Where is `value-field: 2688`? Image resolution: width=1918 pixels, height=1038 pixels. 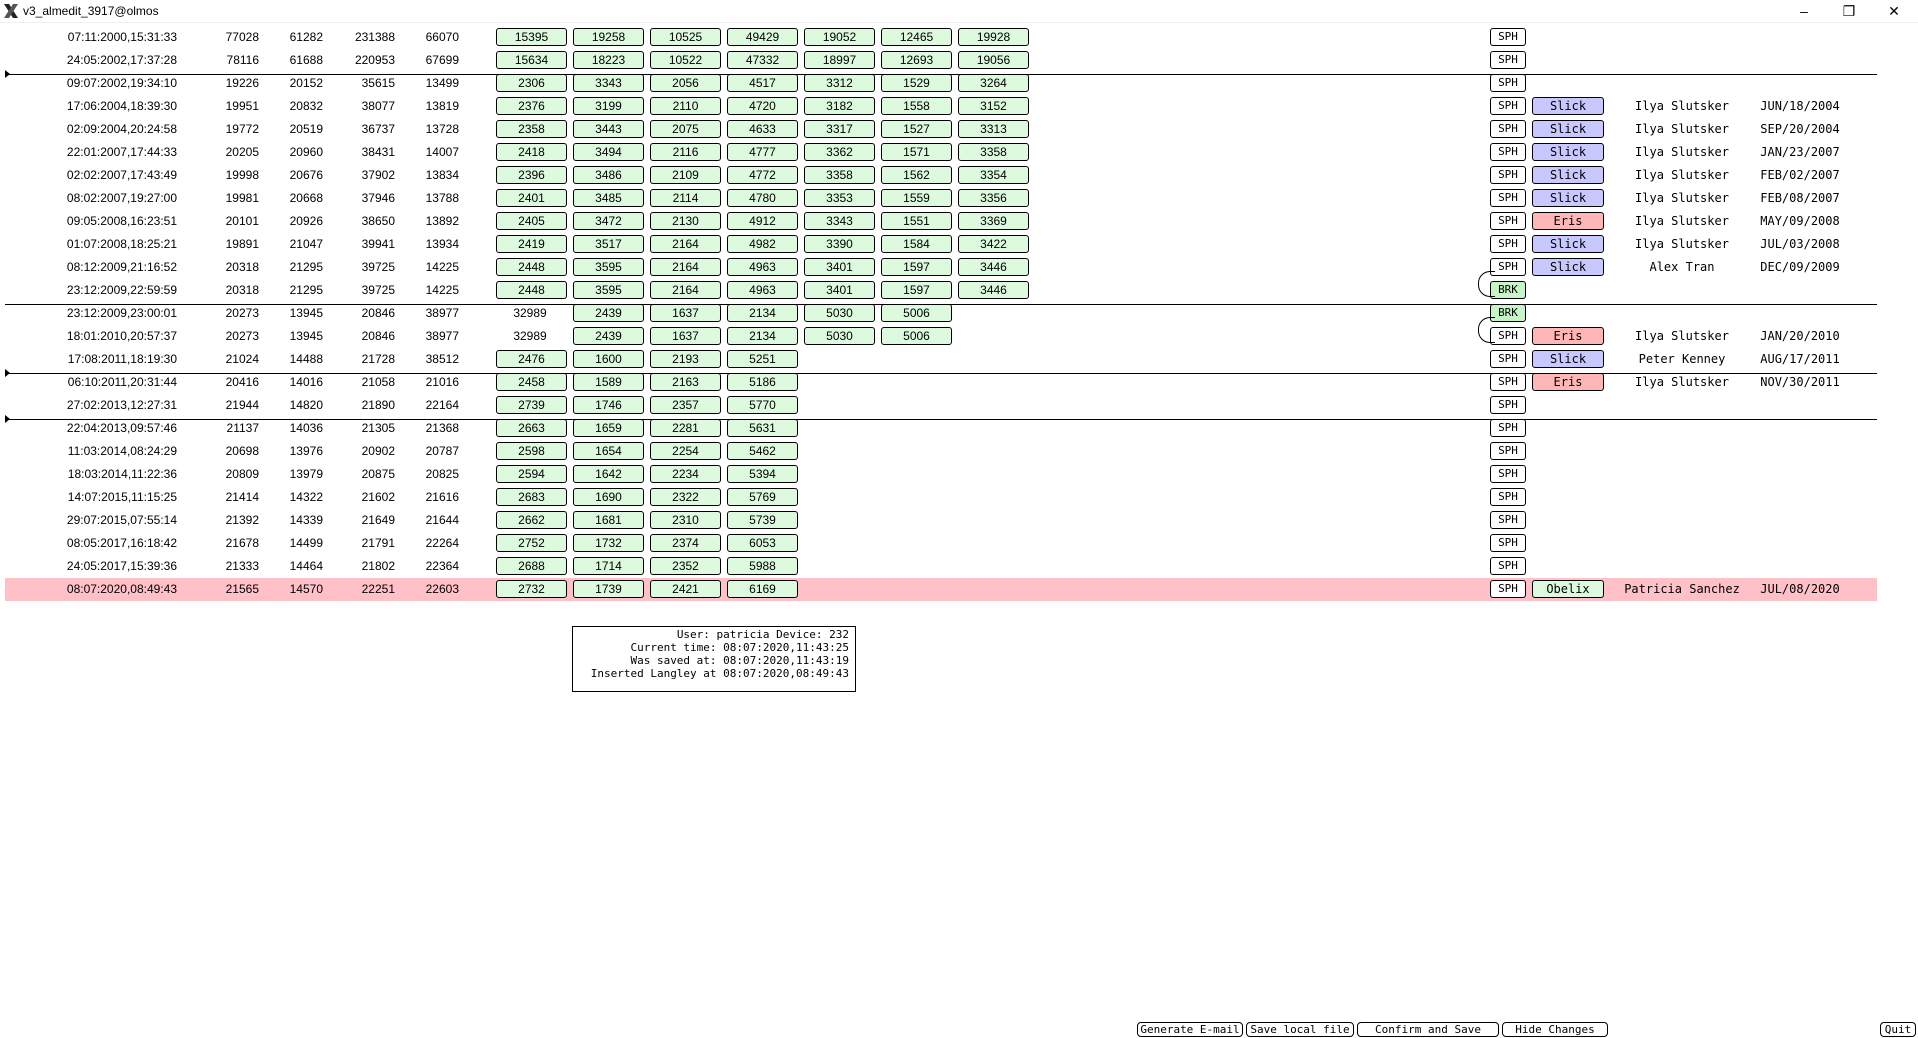 value-field: 2688 is located at coordinates (531, 566).